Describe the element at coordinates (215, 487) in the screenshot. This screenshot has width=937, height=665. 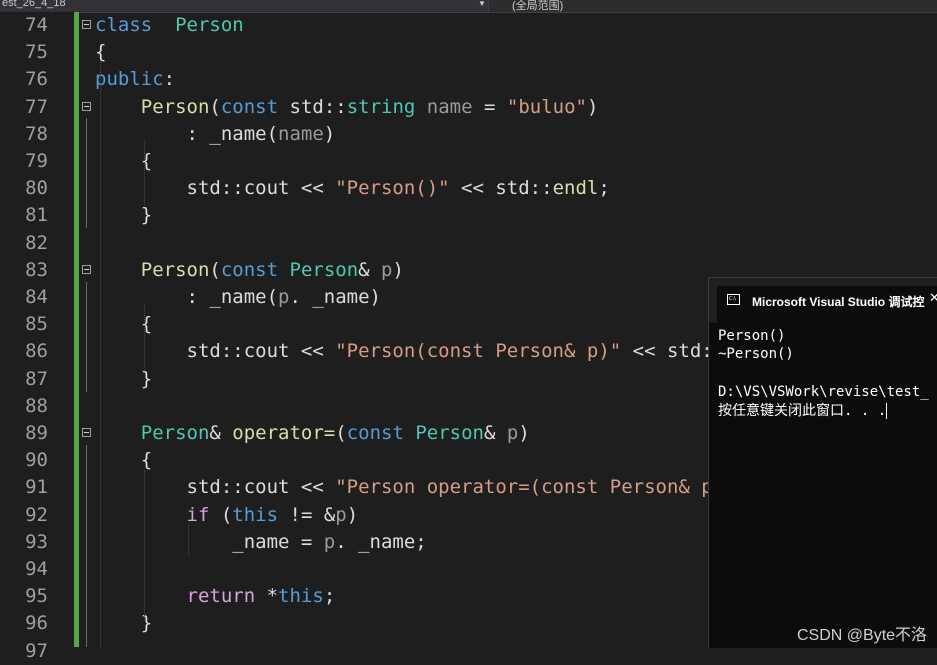
I see `code-token: std::cout <<` at that location.